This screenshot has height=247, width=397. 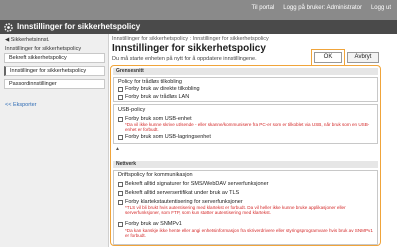 I want to click on wireless-policy-heading: Policy for trådløs tilkobling, so click(x=150, y=82).